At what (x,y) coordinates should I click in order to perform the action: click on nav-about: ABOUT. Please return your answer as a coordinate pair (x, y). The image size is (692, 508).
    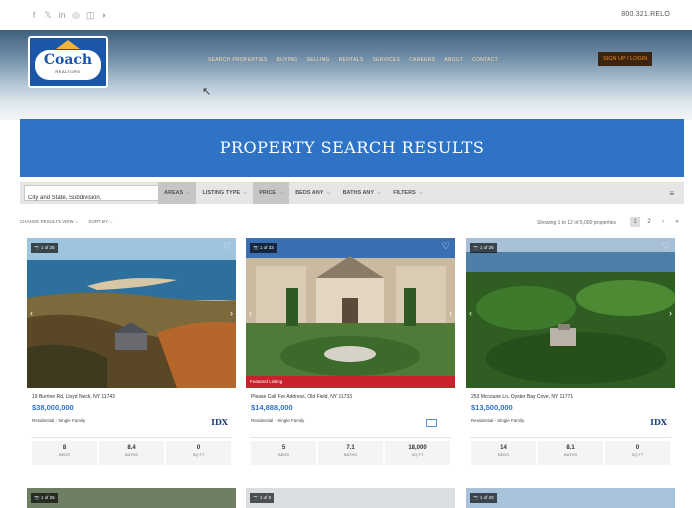
    Looking at the image, I should click on (453, 60).